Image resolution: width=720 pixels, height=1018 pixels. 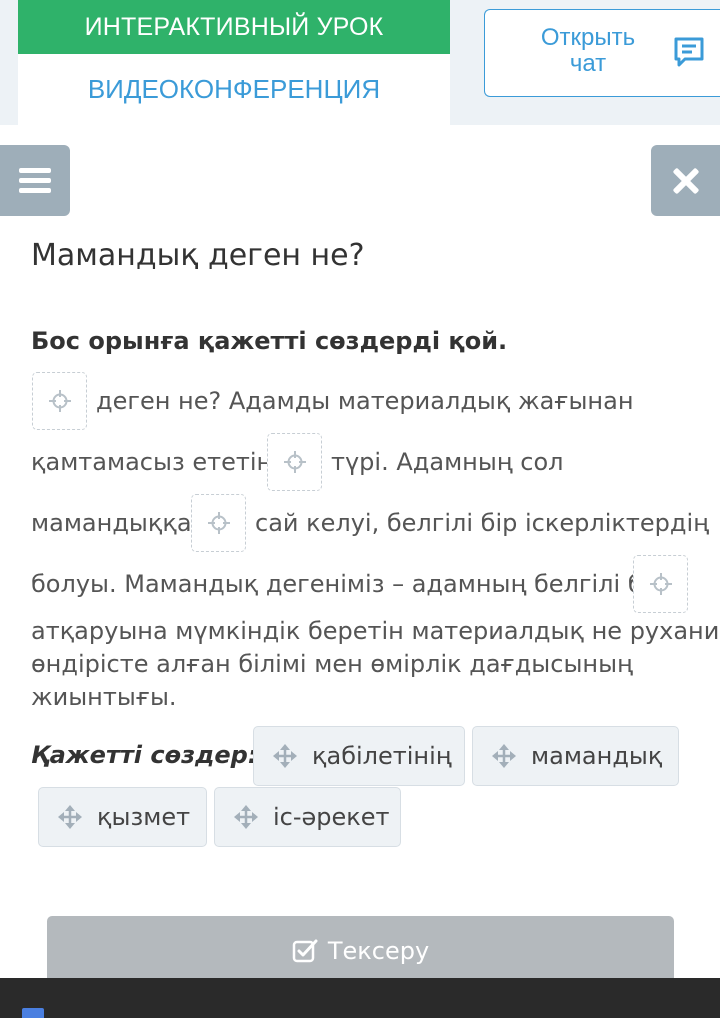 I want to click on app-icon, so click(x=33, y=1013).